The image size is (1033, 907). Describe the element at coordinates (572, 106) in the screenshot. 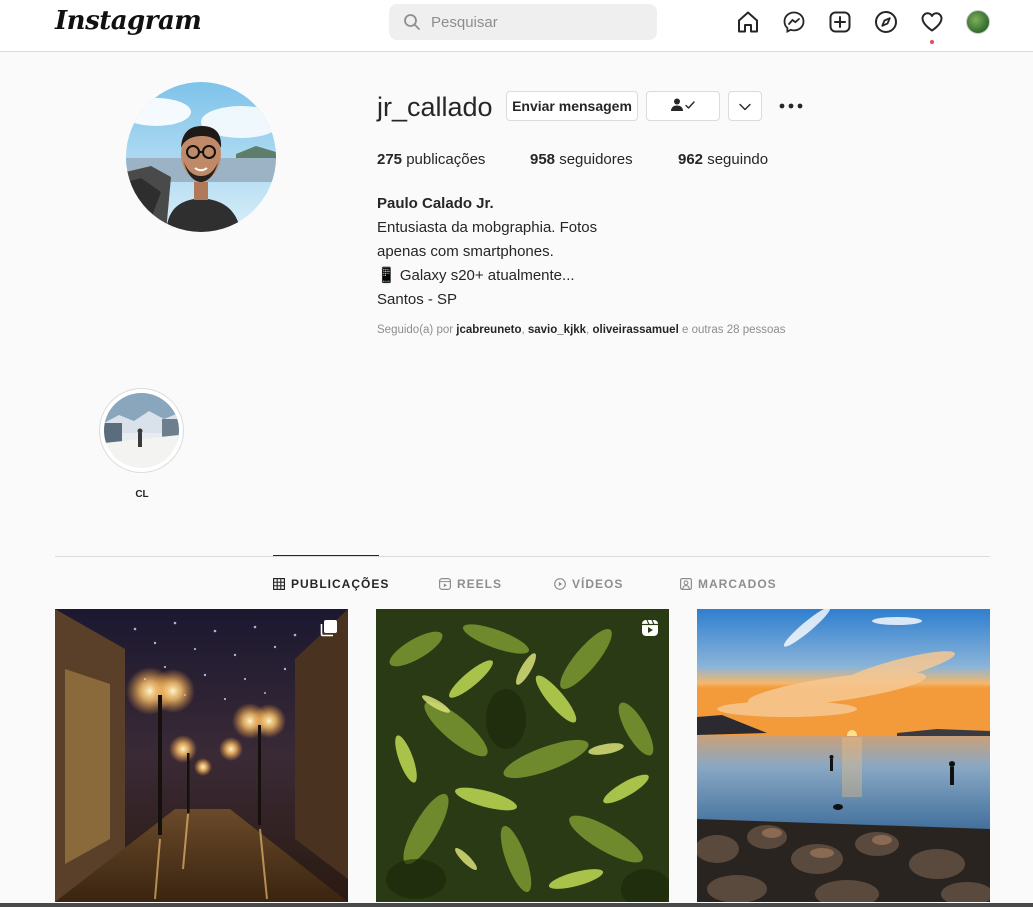

I see `send-message-button: Enviar mensagem` at that location.